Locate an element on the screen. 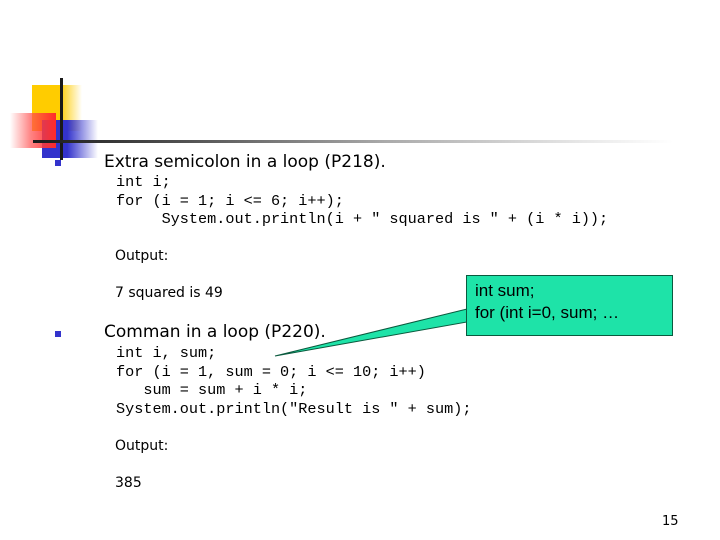 The width and height of the screenshot is (720, 540). callout-pointer-shape is located at coordinates (371, 332).